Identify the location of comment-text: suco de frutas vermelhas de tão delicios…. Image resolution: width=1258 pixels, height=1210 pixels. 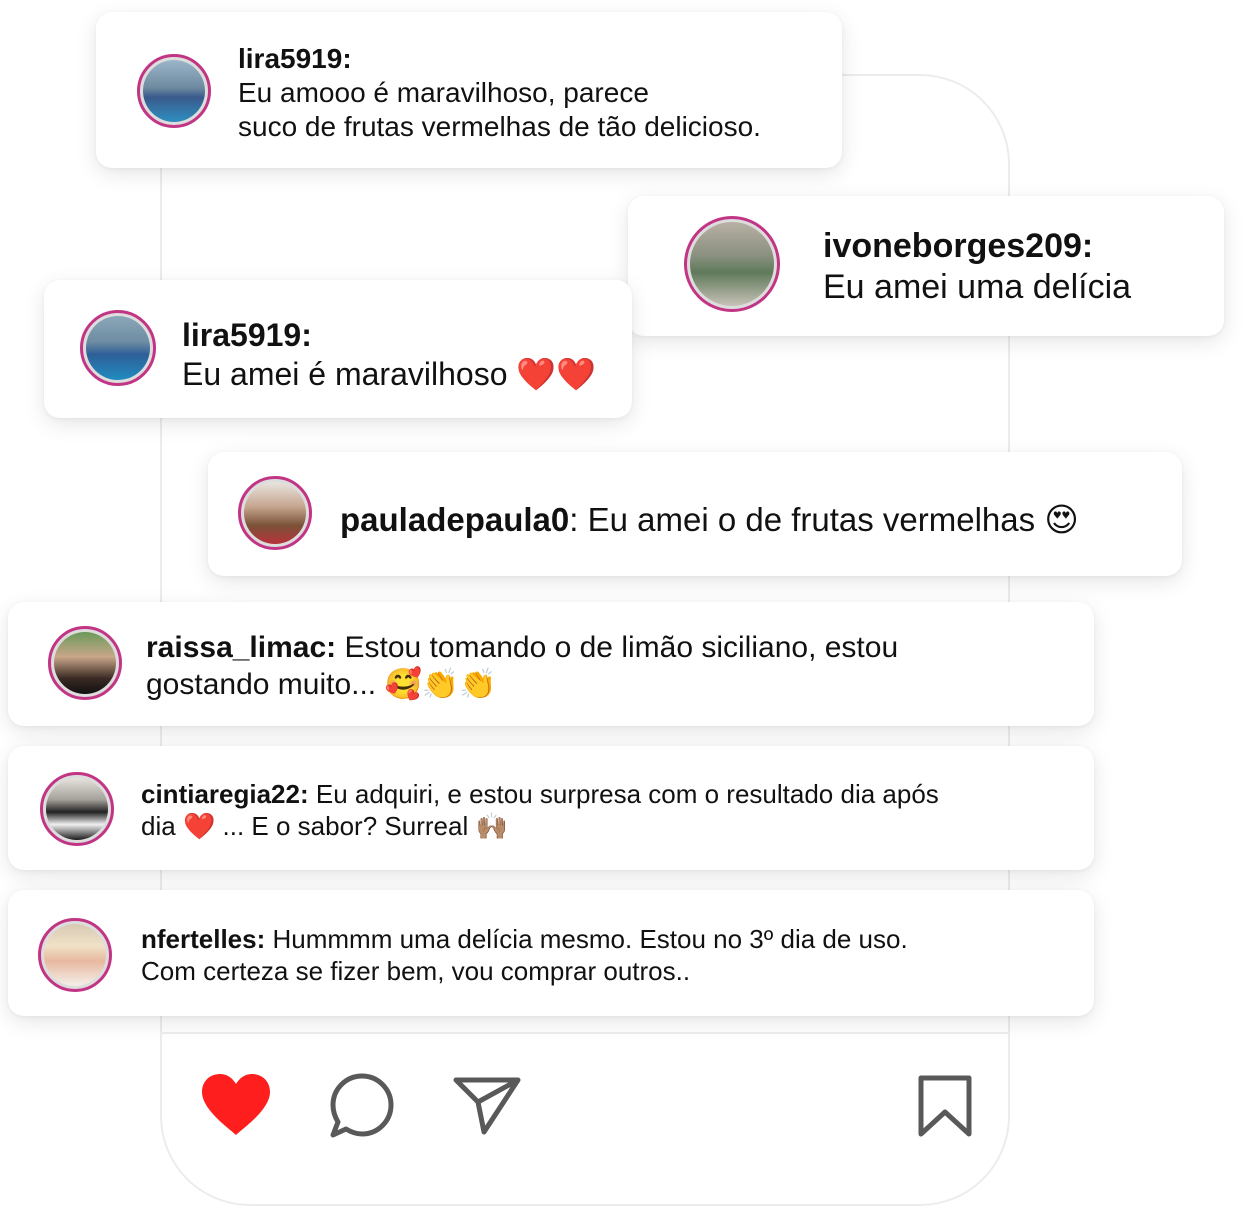
(499, 127).